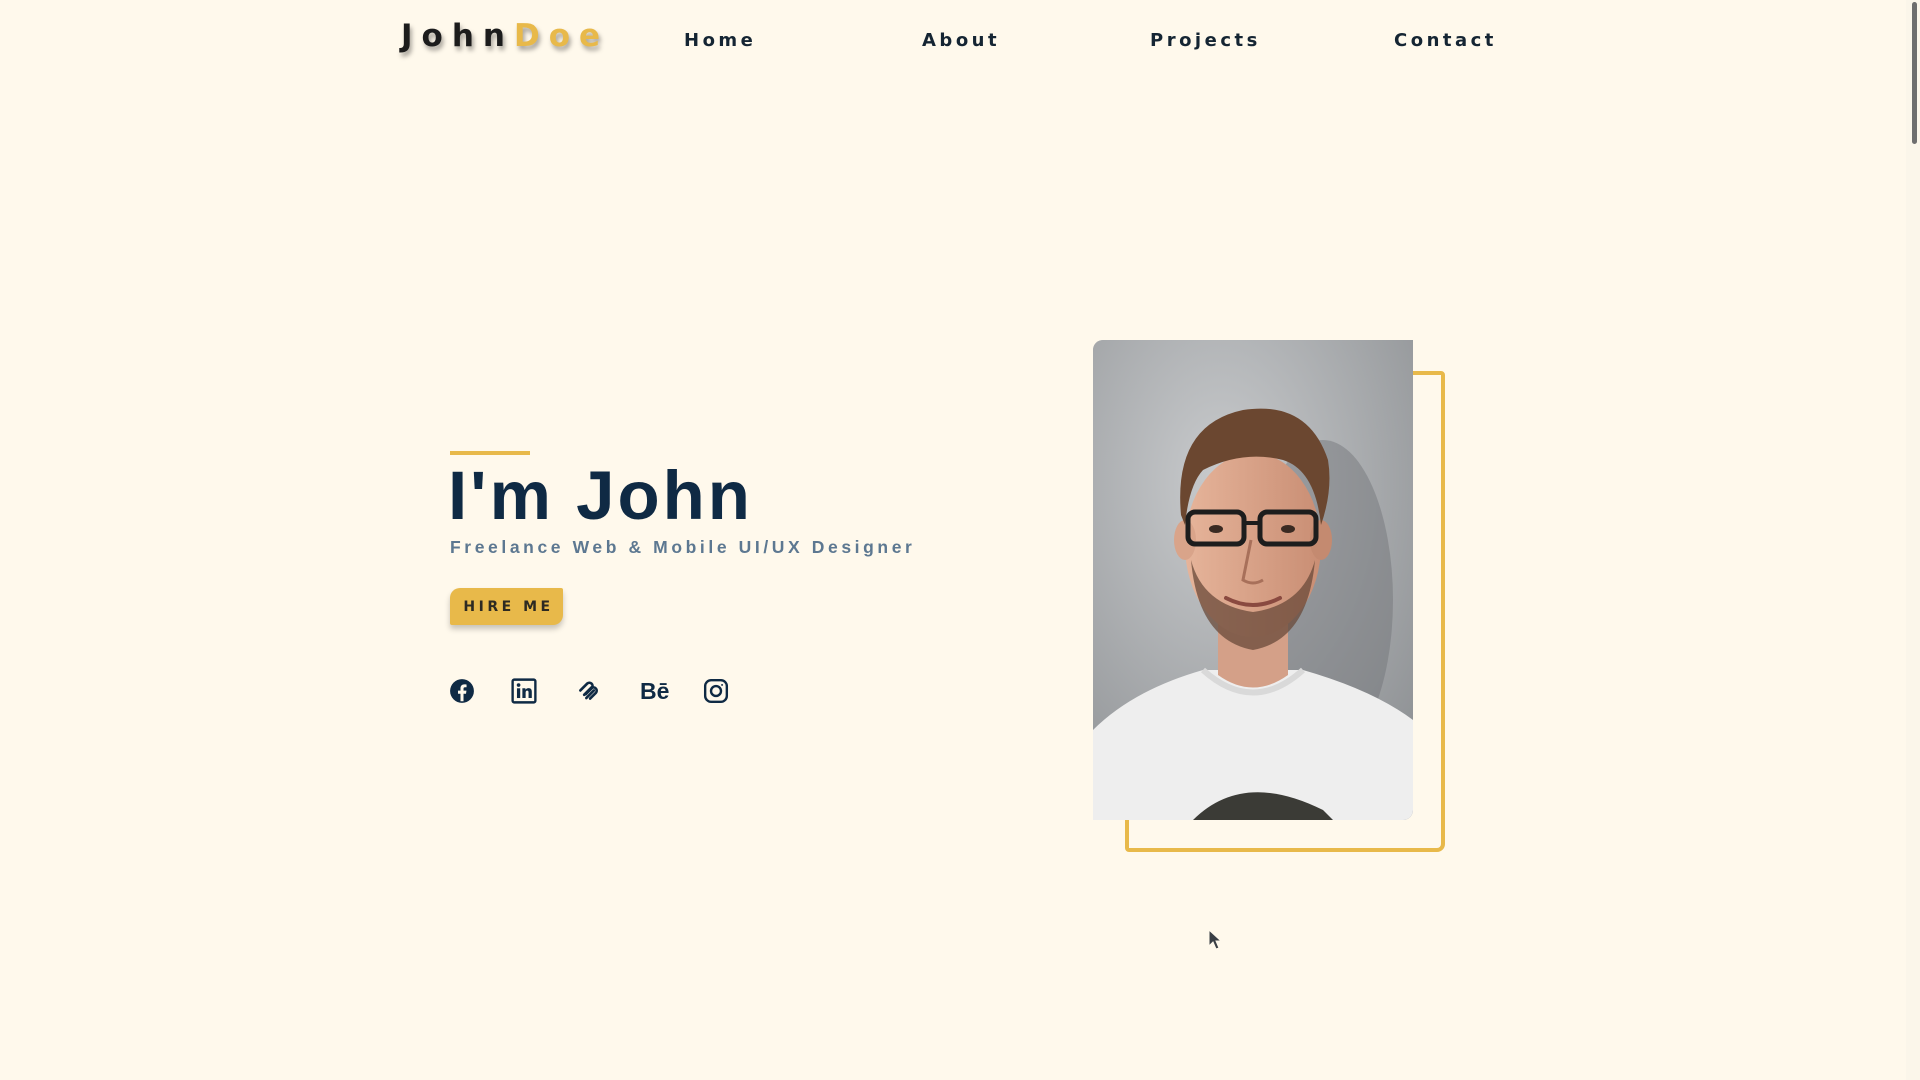 The image size is (1920, 1080). I want to click on hero-subtitle: Freelance Web & Mobile UI/UX Designer, so click(683, 547).